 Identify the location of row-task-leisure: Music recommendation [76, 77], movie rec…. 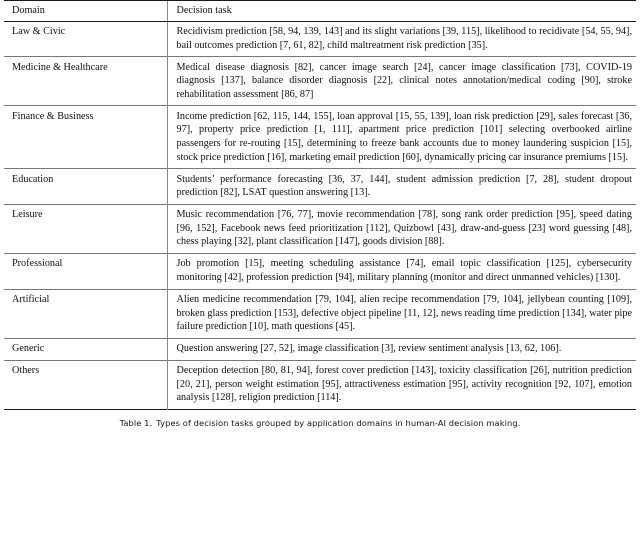
(401, 228).